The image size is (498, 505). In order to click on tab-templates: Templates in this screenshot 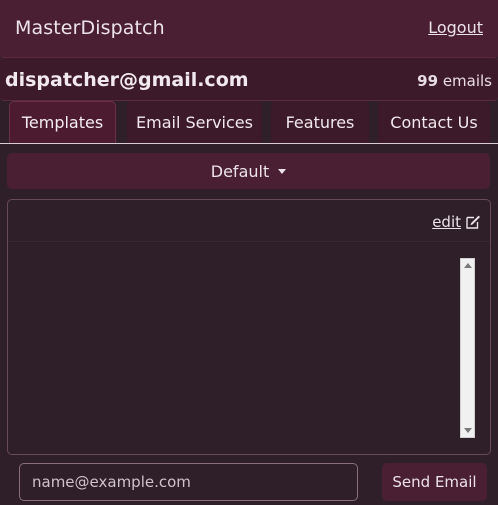, I will do `click(62, 122)`.